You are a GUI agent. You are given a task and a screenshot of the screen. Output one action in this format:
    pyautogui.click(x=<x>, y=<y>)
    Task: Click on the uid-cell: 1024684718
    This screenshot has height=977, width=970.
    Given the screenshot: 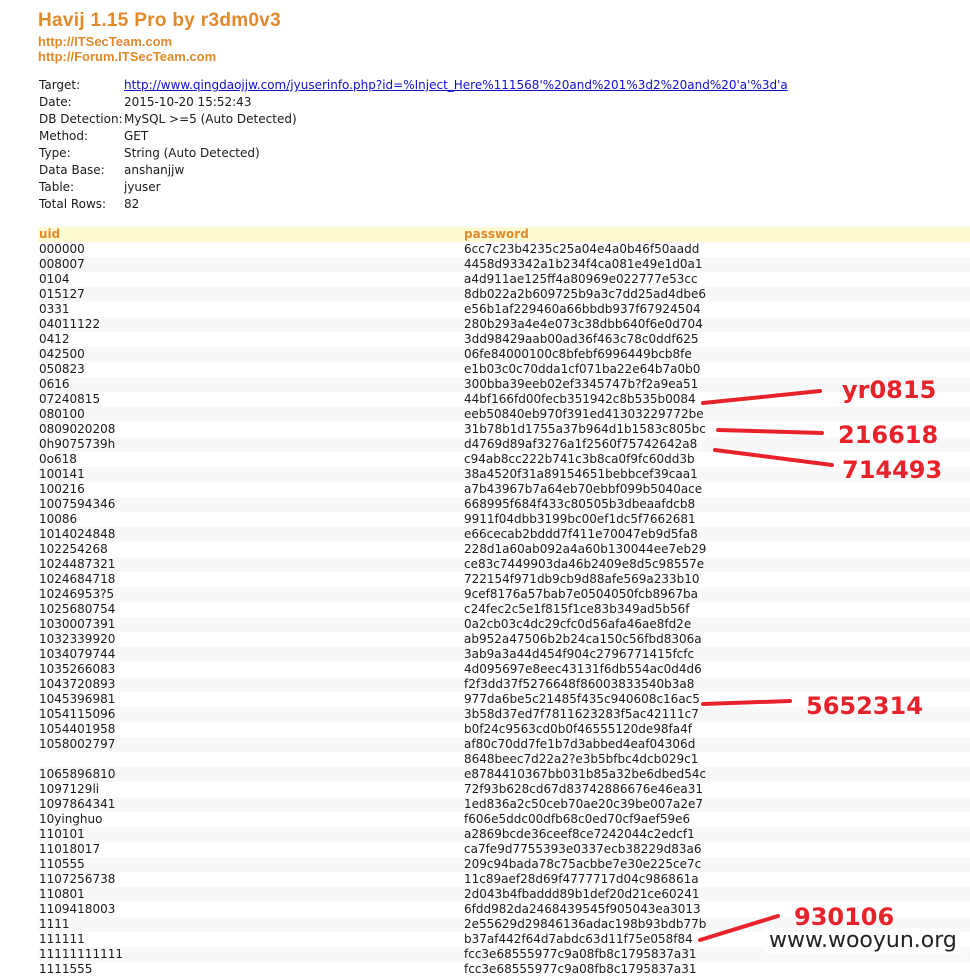 What is the action you would take?
    pyautogui.click(x=77, y=579)
    